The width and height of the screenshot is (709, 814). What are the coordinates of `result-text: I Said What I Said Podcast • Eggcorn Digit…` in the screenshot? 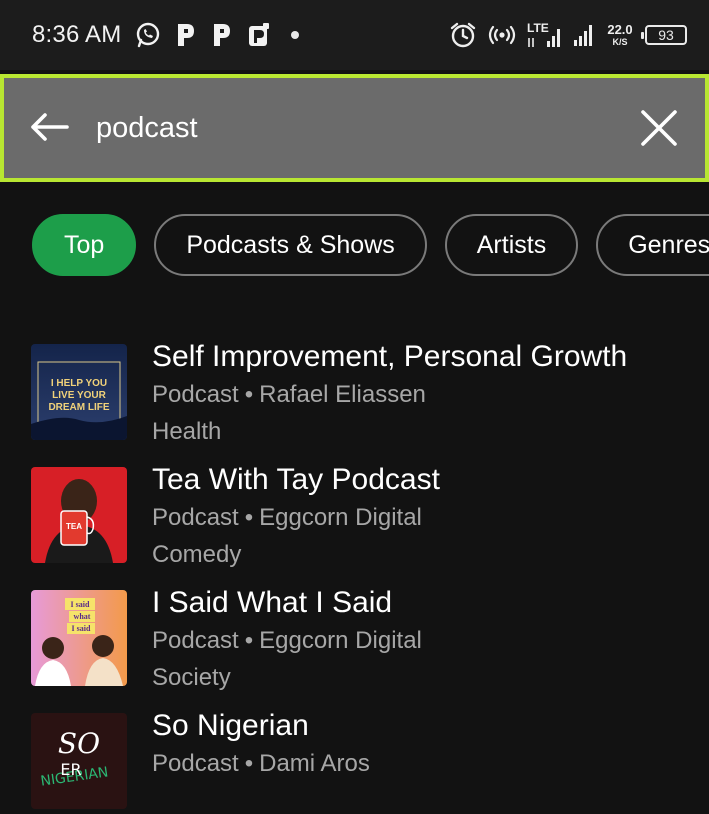 It's located at (419, 640).